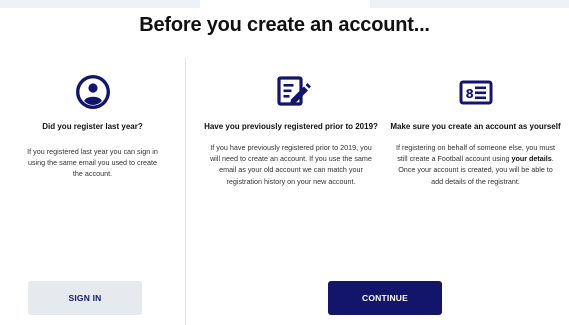 The image size is (569, 325). What do you see at coordinates (475, 92) in the screenshot?
I see `id-card-icon: 8` at bounding box center [475, 92].